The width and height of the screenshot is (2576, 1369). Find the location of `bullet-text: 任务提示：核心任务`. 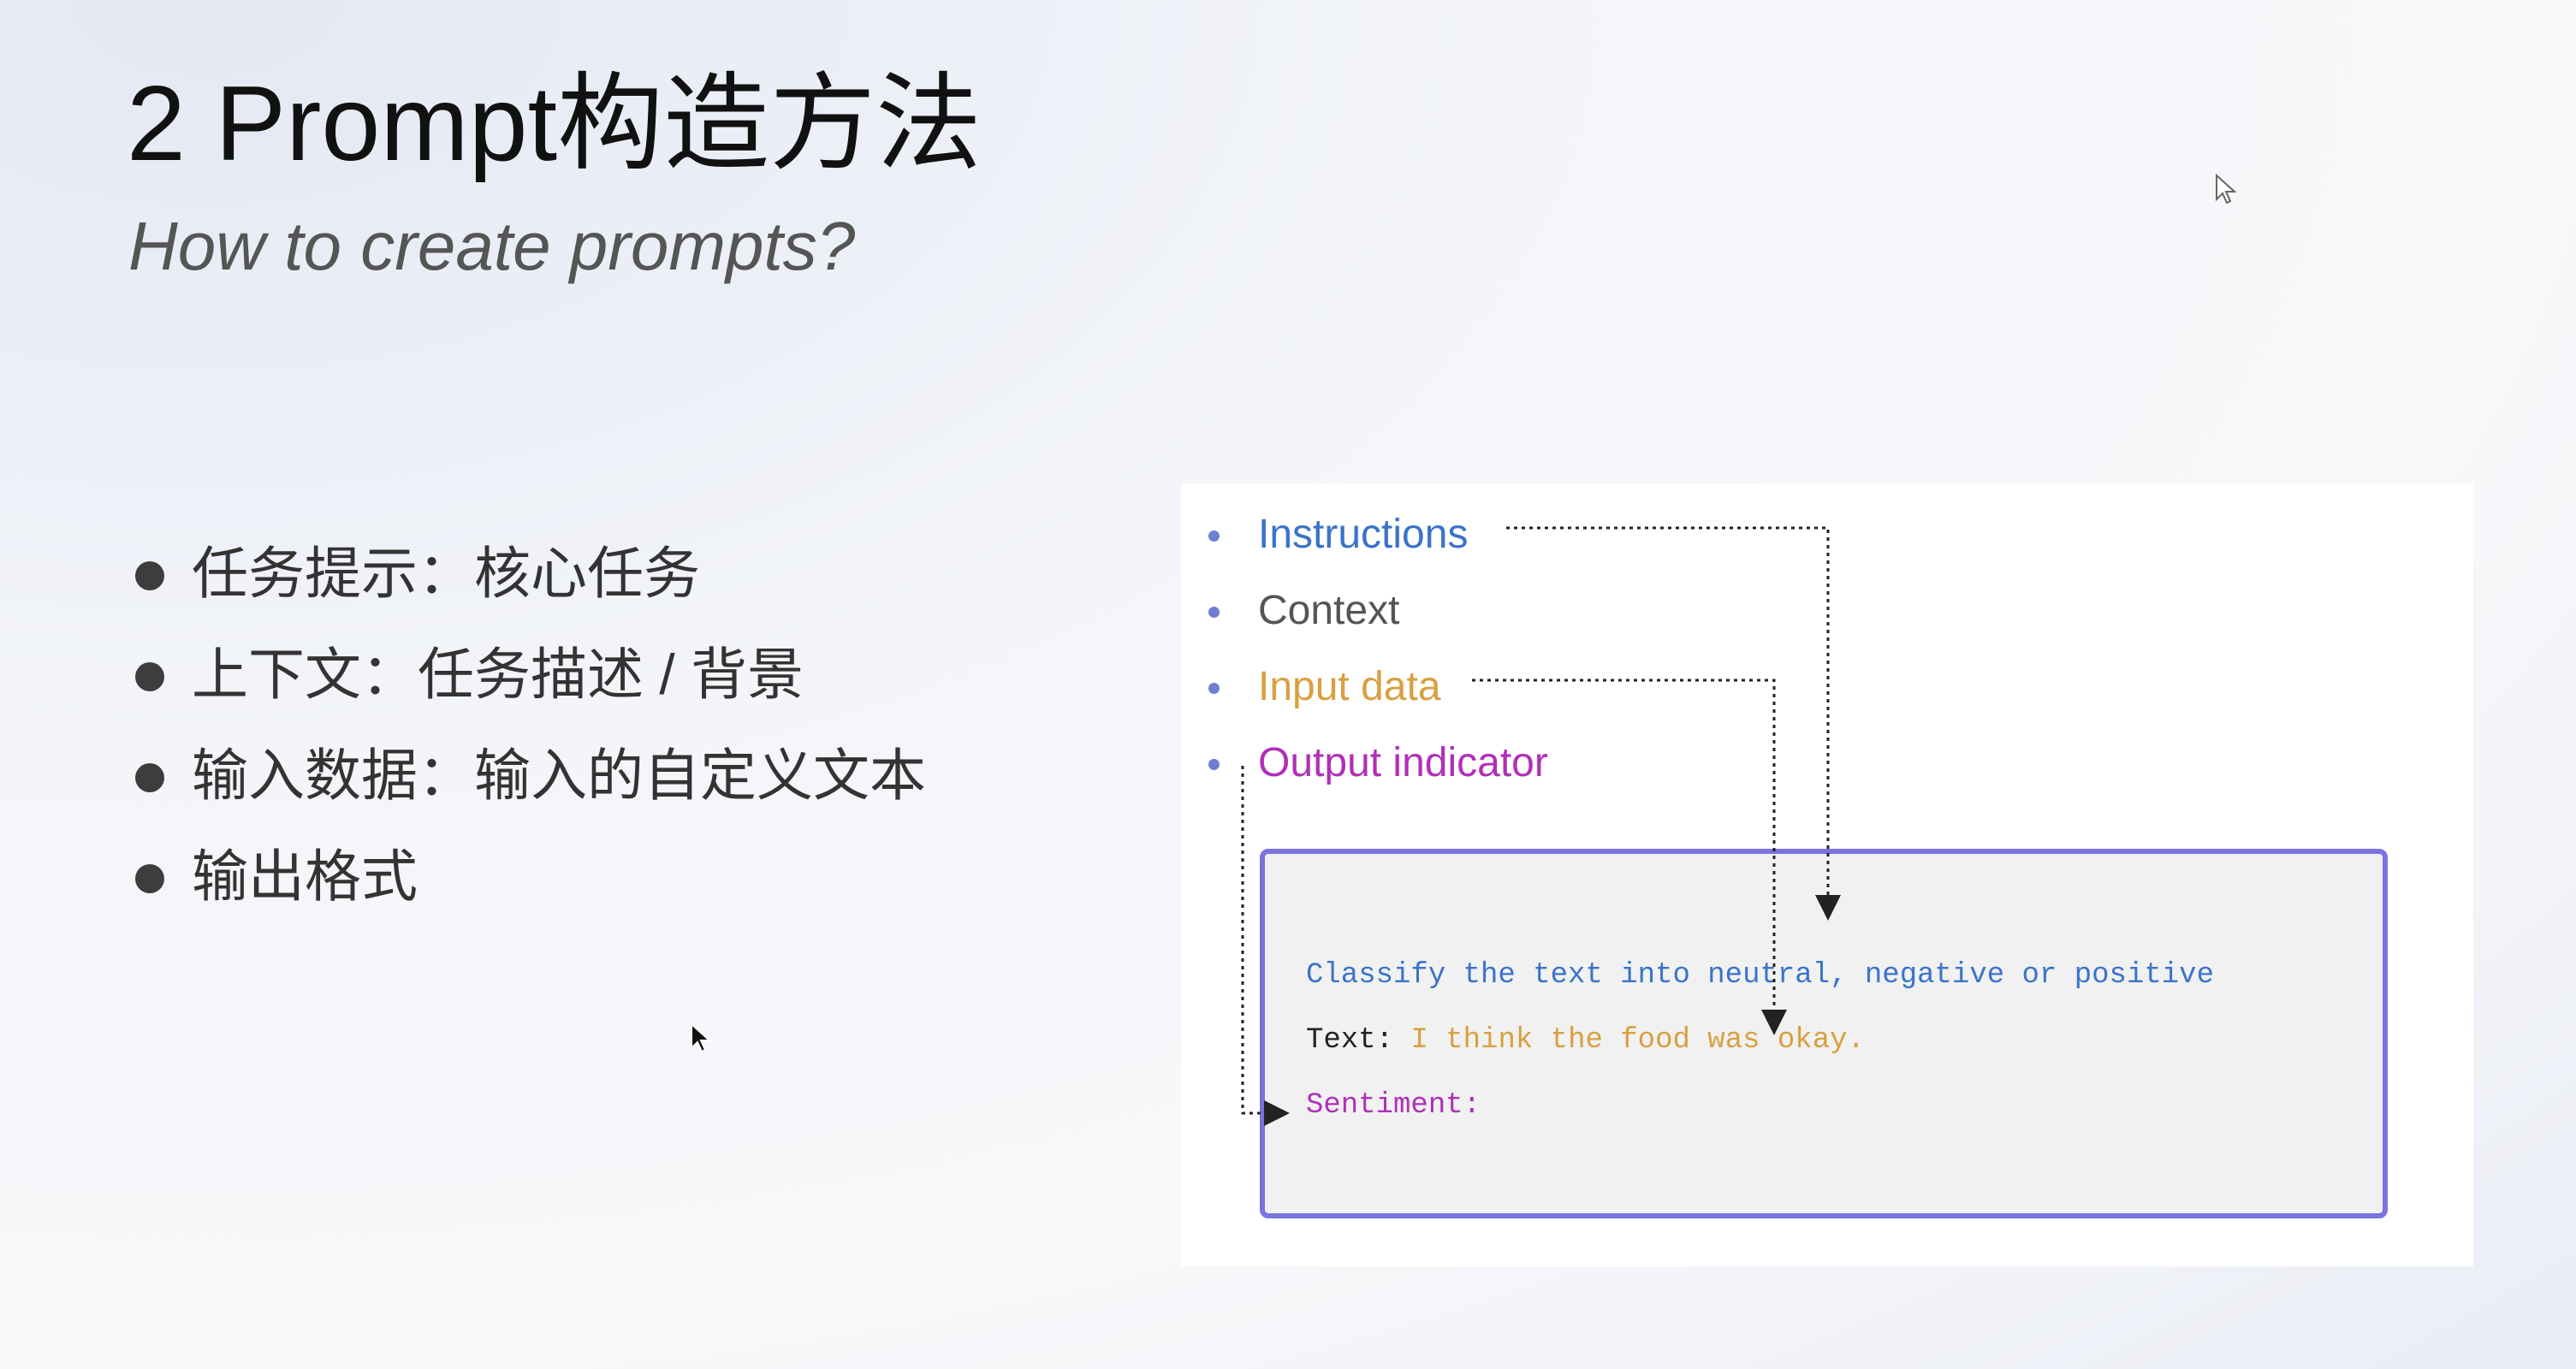

bullet-text: 任务提示：核心任务 is located at coordinates (446, 573).